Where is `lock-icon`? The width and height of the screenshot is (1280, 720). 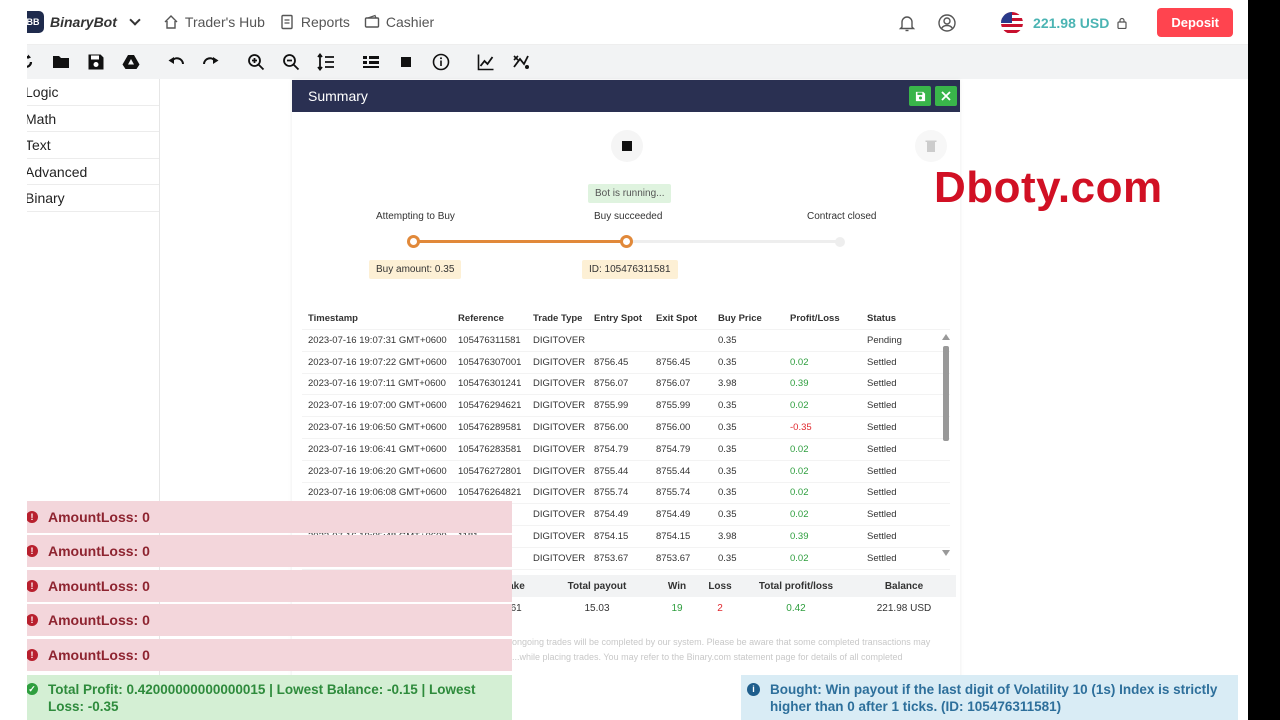
lock-icon is located at coordinates (1122, 23).